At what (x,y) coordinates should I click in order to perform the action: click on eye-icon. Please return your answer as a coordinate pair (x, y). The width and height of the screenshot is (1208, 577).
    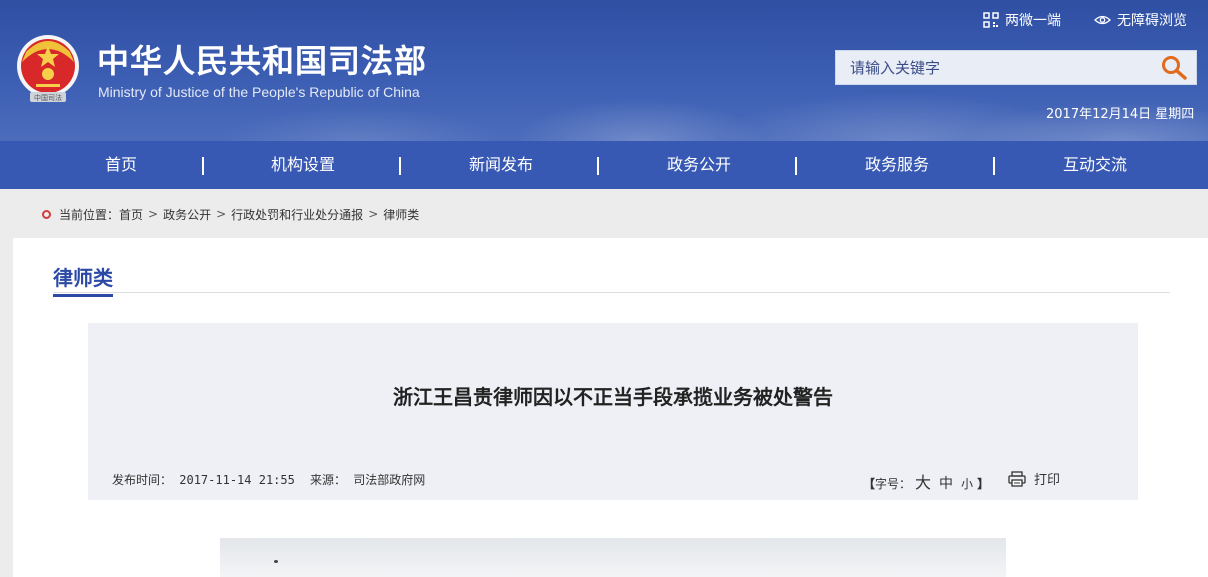
    Looking at the image, I should click on (1102, 20).